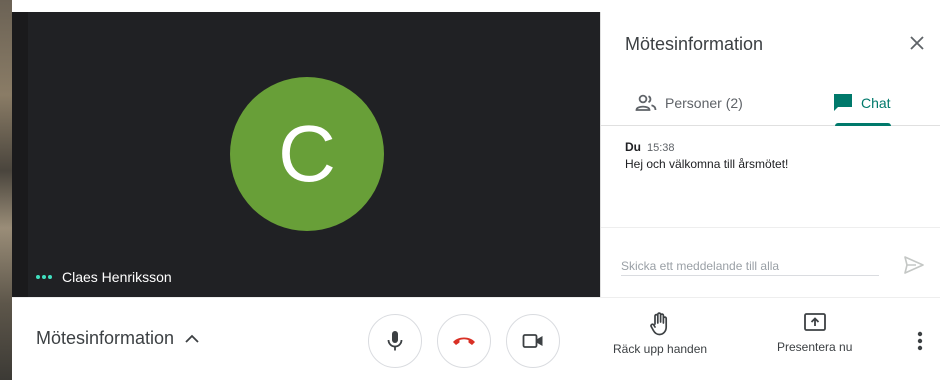 This screenshot has width=940, height=380. What do you see at coordinates (843, 102) in the screenshot?
I see `chat-icon` at bounding box center [843, 102].